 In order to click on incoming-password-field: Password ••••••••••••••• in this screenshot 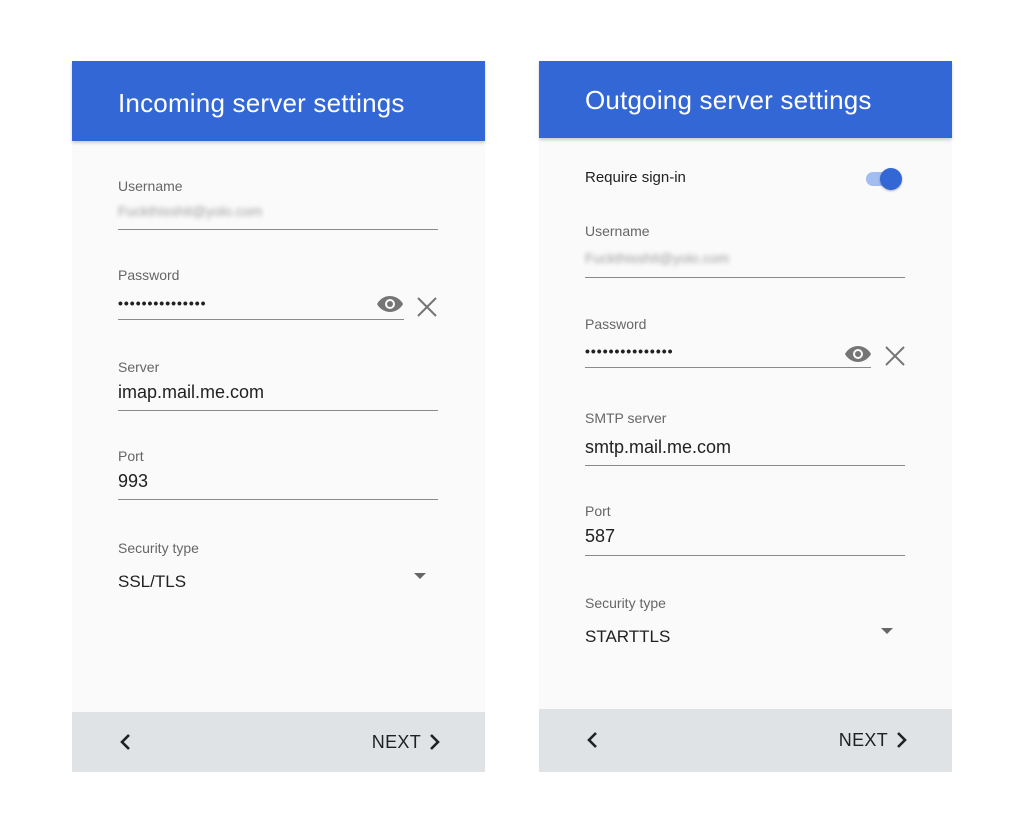, I will do `click(278, 294)`.